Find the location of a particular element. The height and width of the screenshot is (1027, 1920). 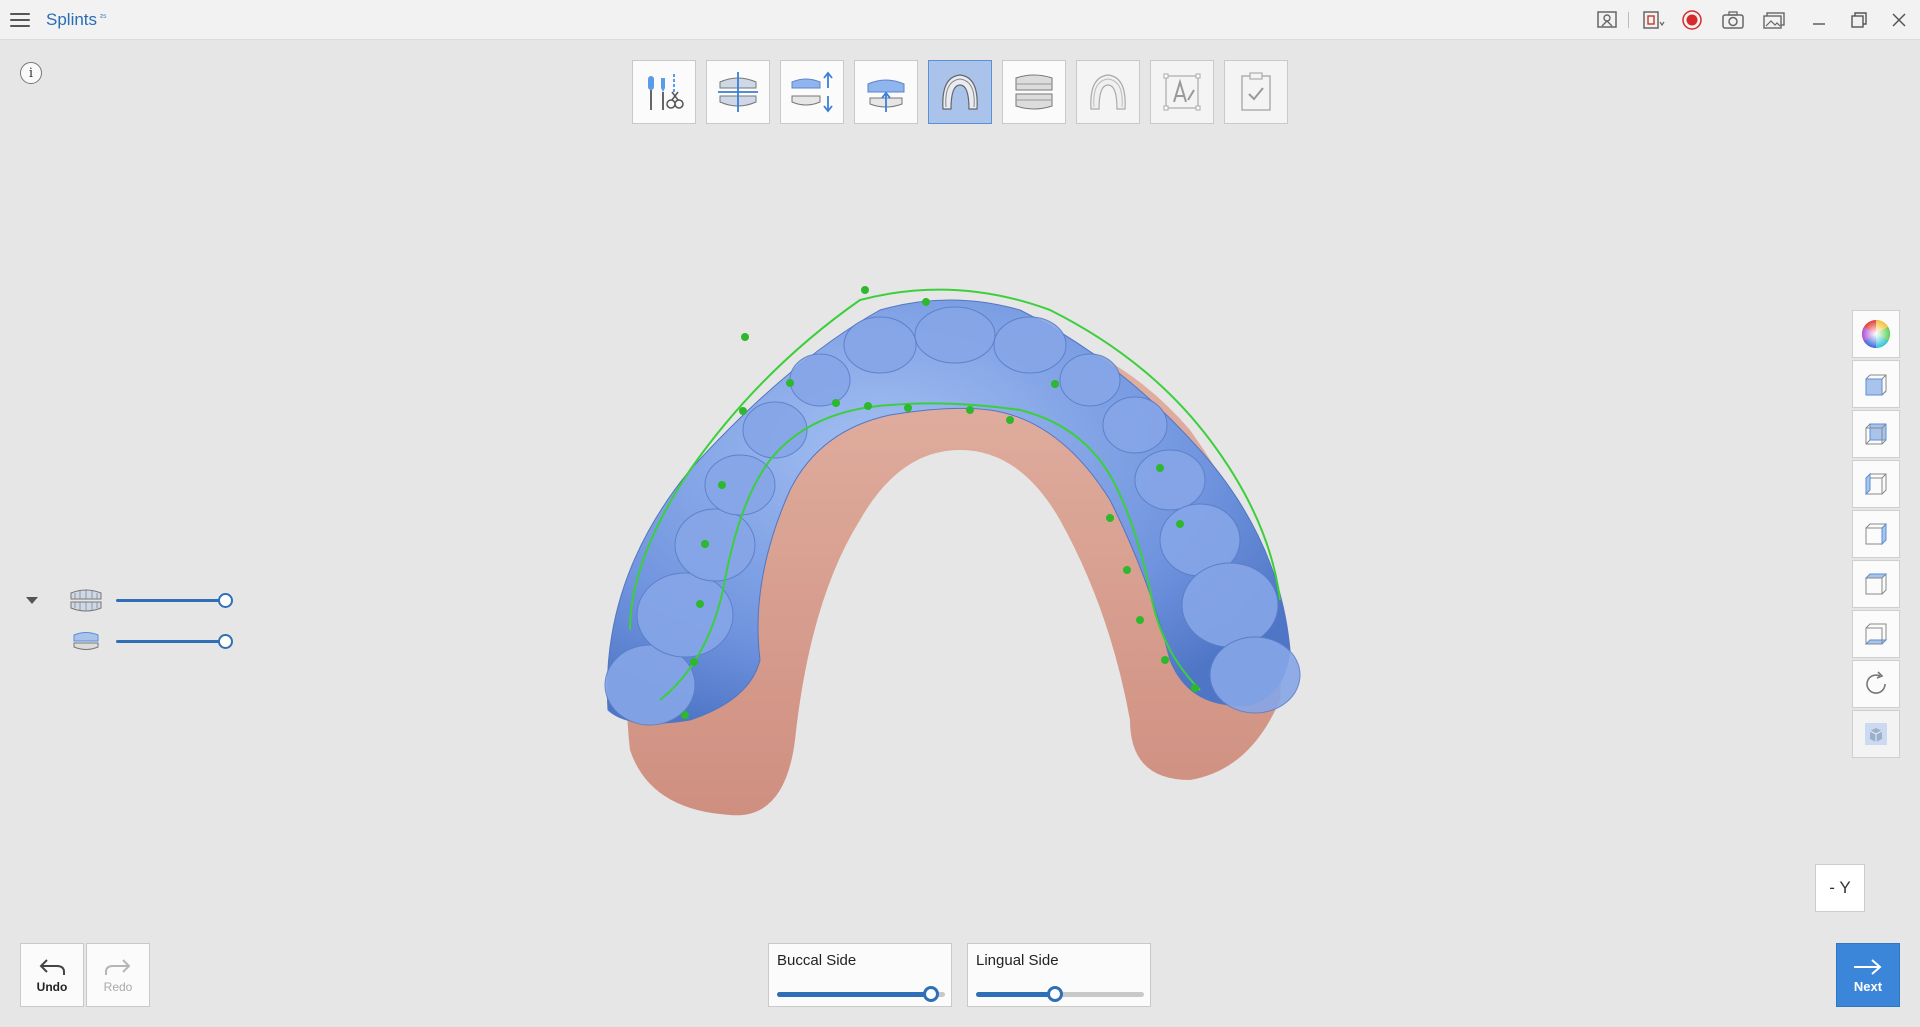

next-button: Next is located at coordinates (1868, 975).